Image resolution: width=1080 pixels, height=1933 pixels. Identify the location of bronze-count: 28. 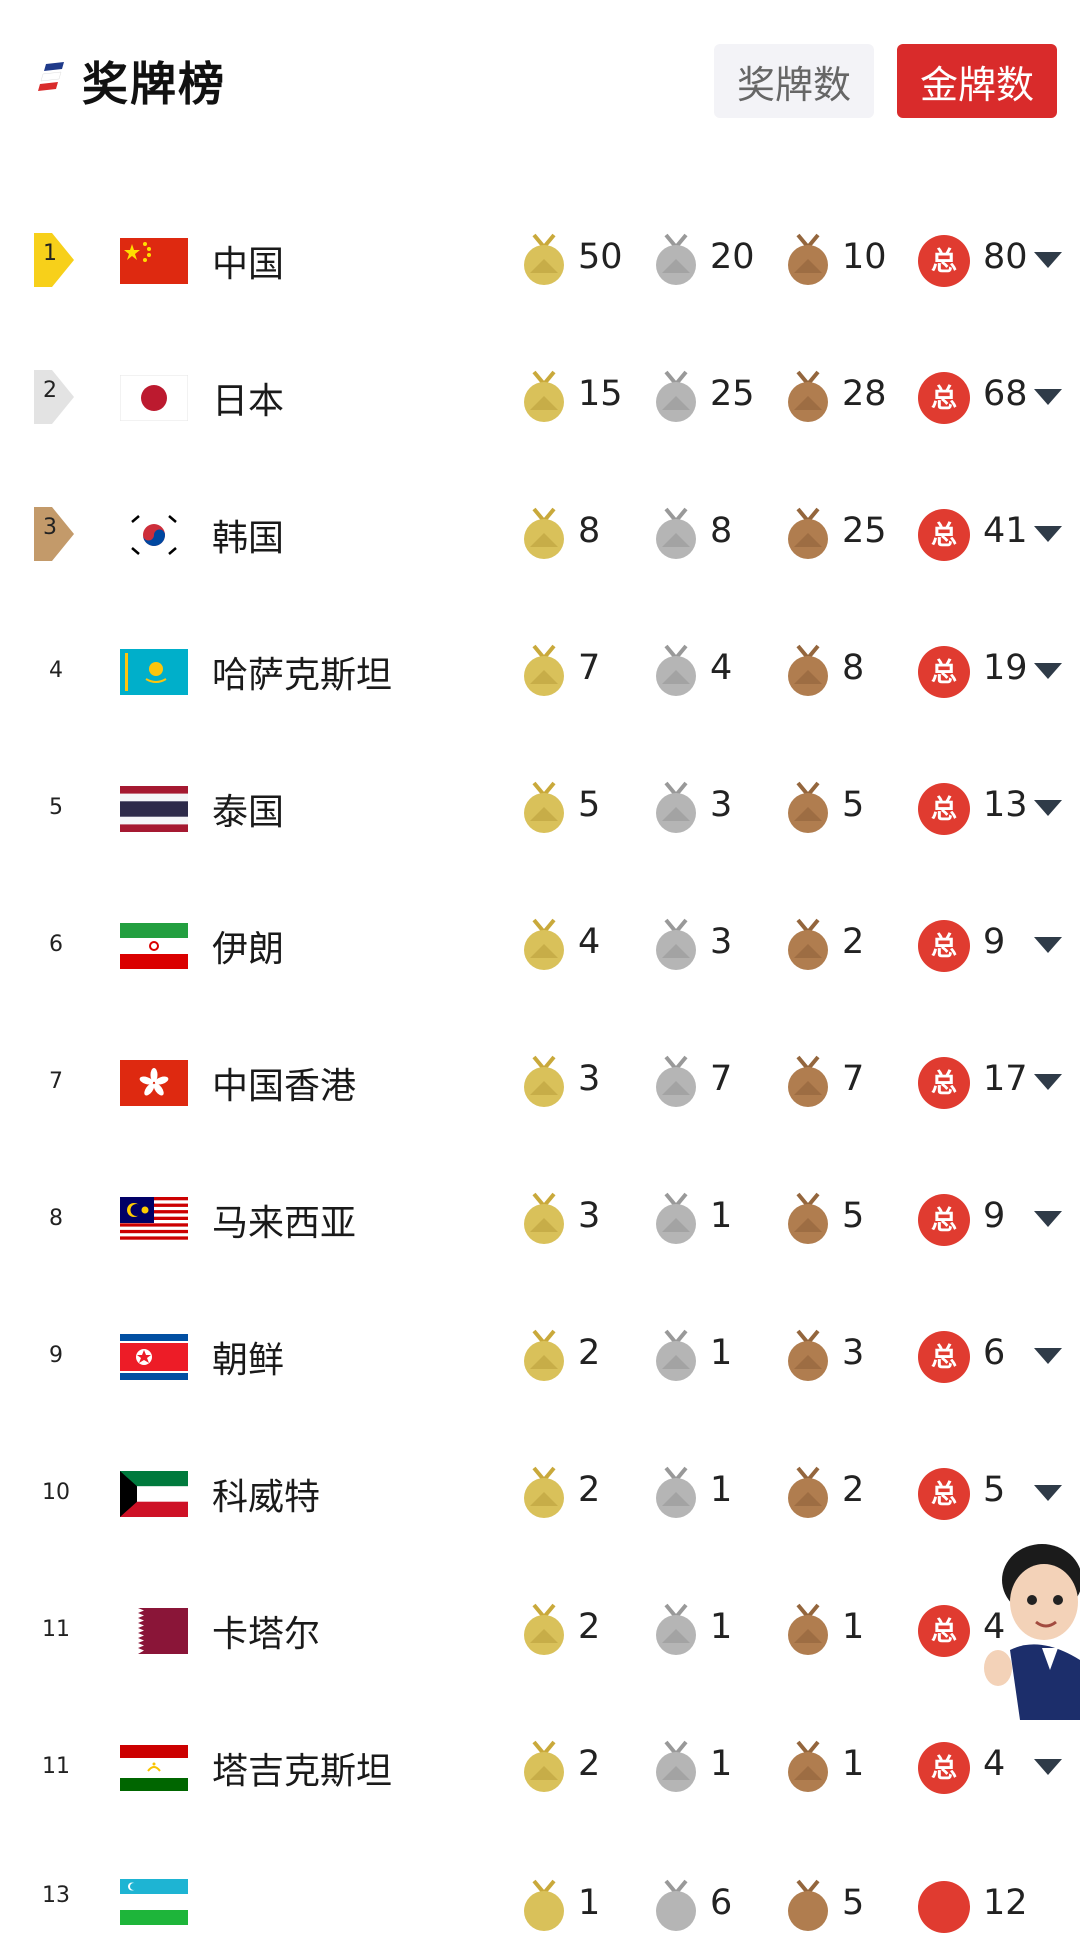
(864, 394).